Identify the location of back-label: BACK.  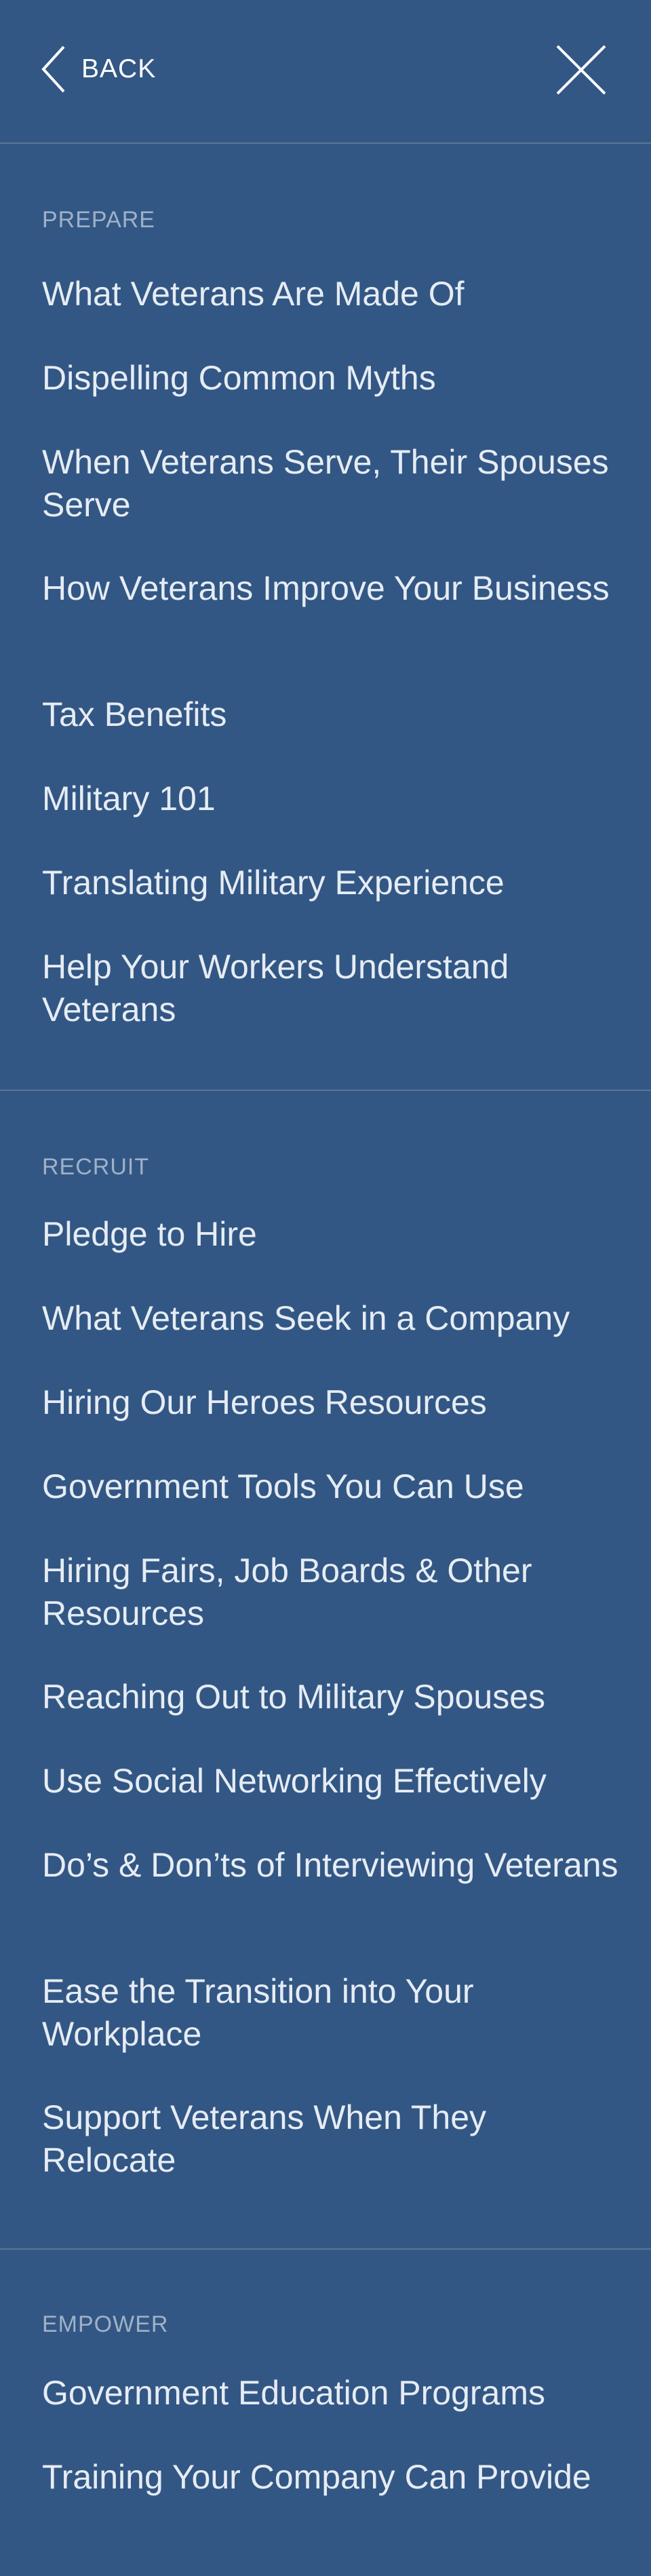
(119, 68).